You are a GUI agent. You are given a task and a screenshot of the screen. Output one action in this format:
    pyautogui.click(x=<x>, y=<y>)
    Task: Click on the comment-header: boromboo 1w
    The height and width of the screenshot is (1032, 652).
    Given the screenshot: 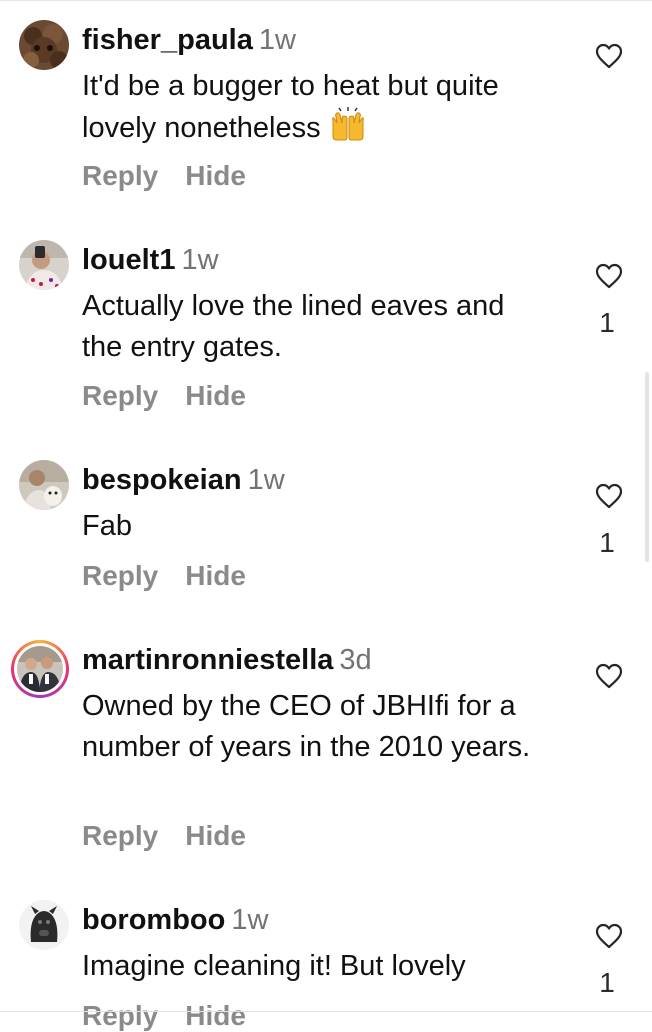 What is the action you would take?
    pyautogui.click(x=175, y=920)
    